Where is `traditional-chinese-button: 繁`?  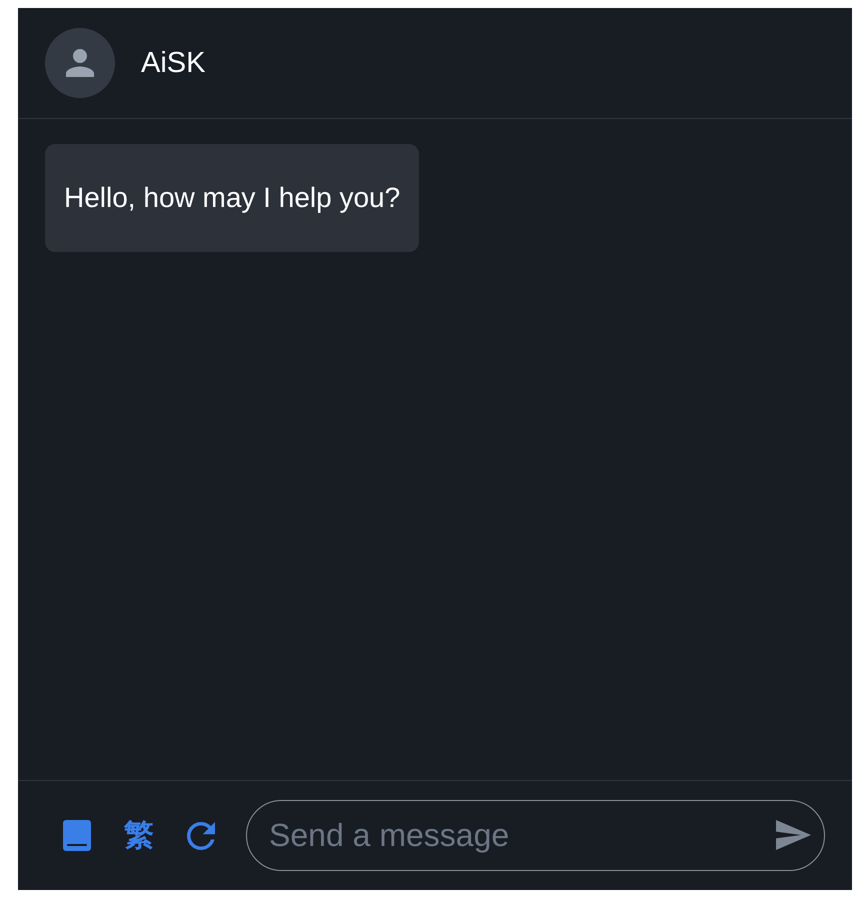 traditional-chinese-button: 繁 is located at coordinates (139, 835).